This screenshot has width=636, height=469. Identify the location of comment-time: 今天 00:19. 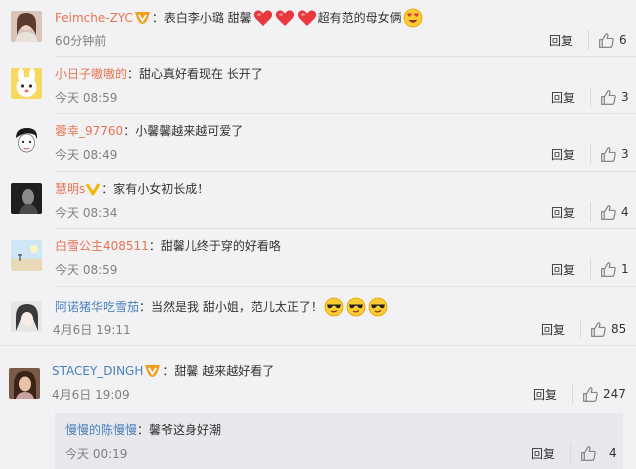
(96, 454).